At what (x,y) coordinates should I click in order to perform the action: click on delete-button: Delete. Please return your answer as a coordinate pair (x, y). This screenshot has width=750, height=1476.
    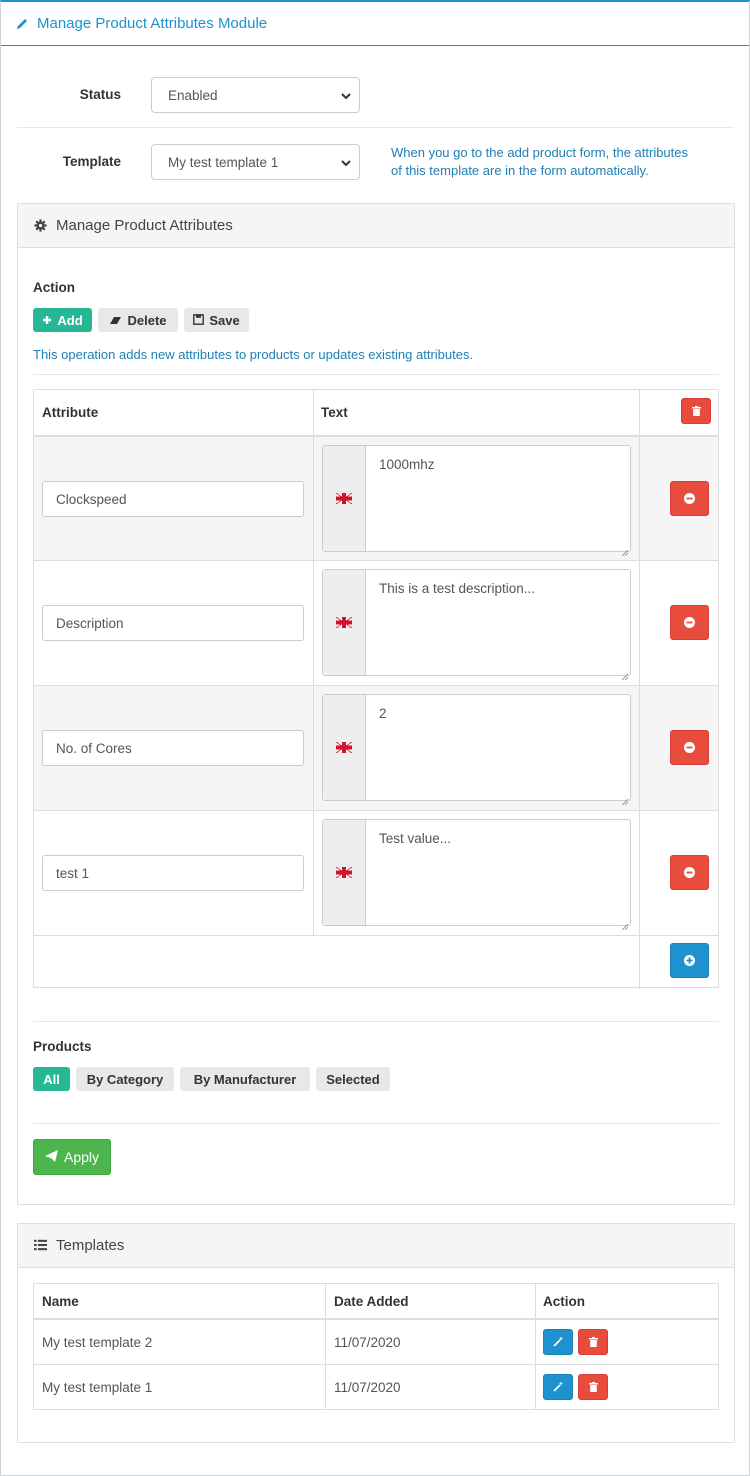
    Looking at the image, I should click on (138, 320).